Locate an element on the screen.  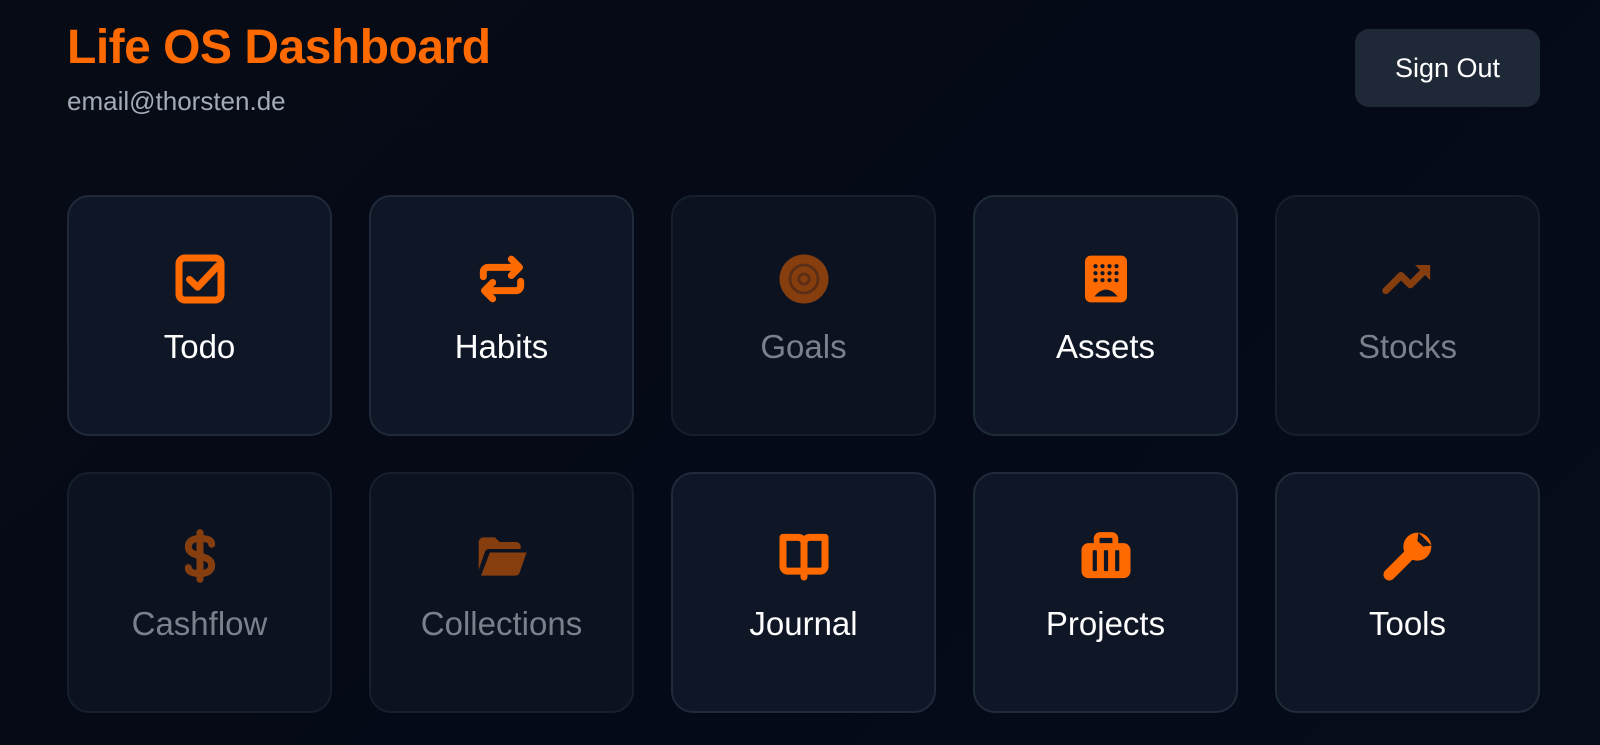
tile-label: Projects is located at coordinates (1105, 623).